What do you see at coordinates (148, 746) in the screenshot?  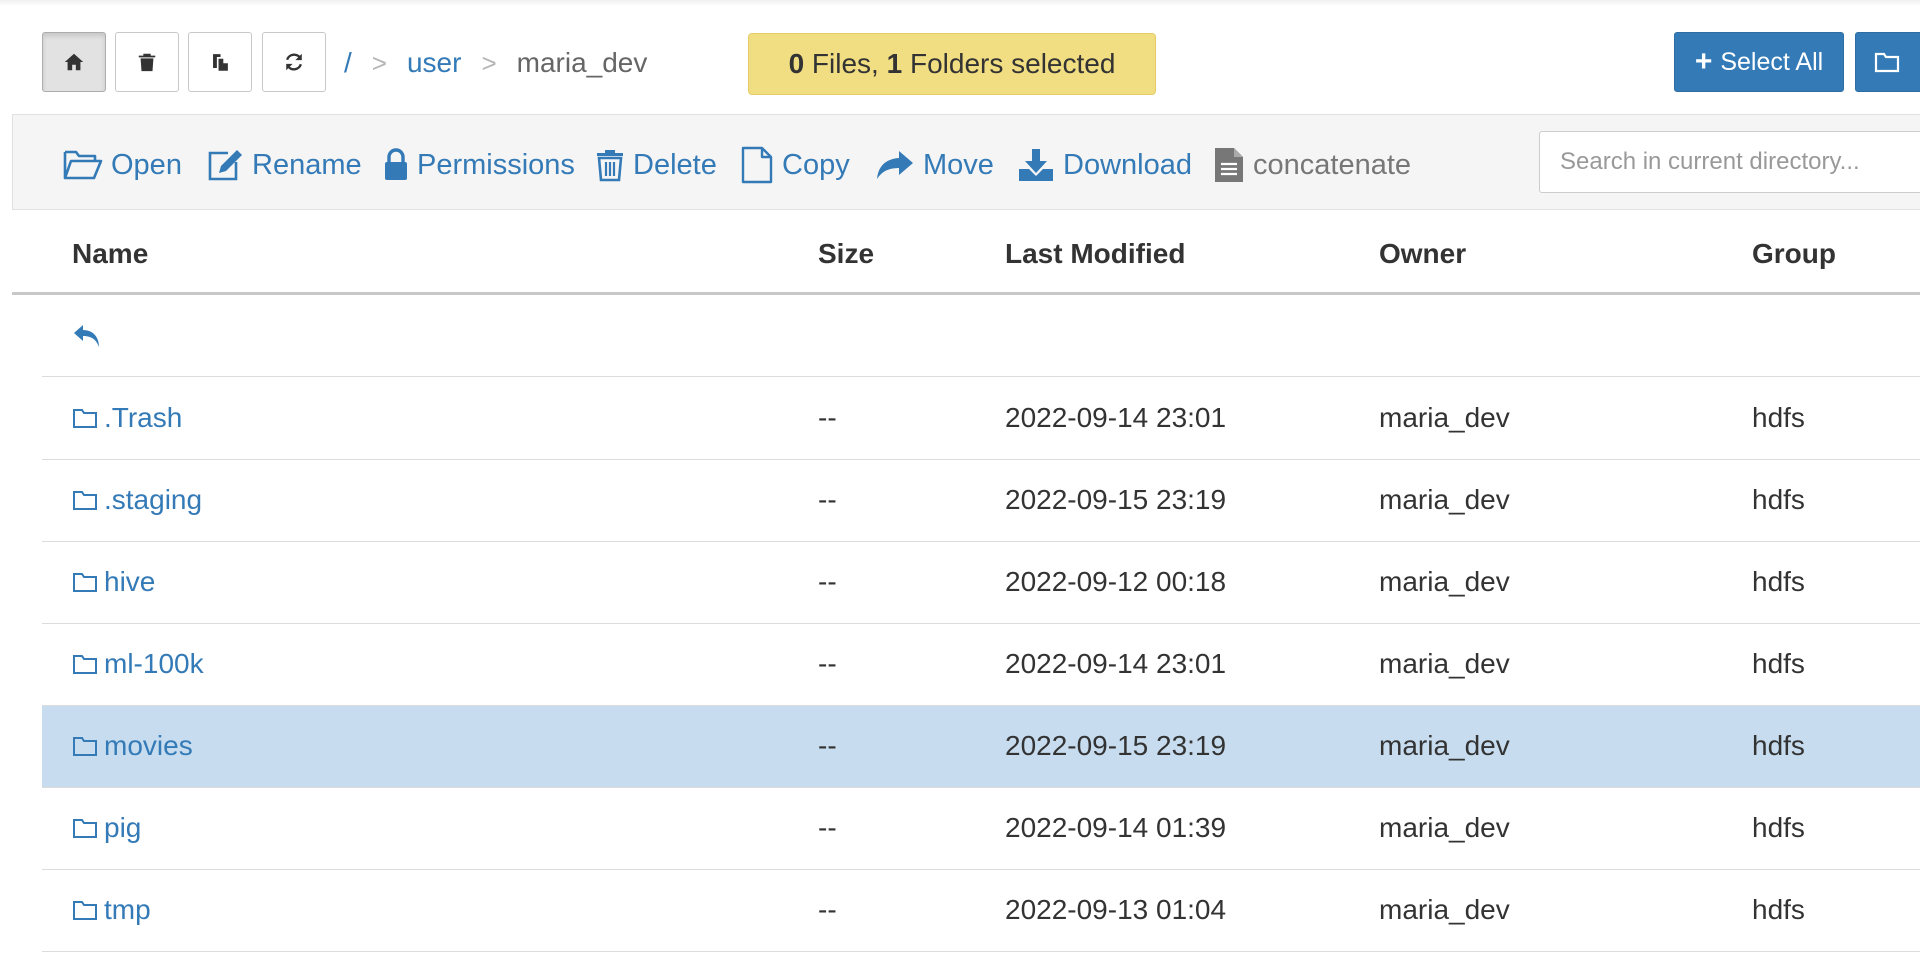 I see `folder-name-link: movies` at bounding box center [148, 746].